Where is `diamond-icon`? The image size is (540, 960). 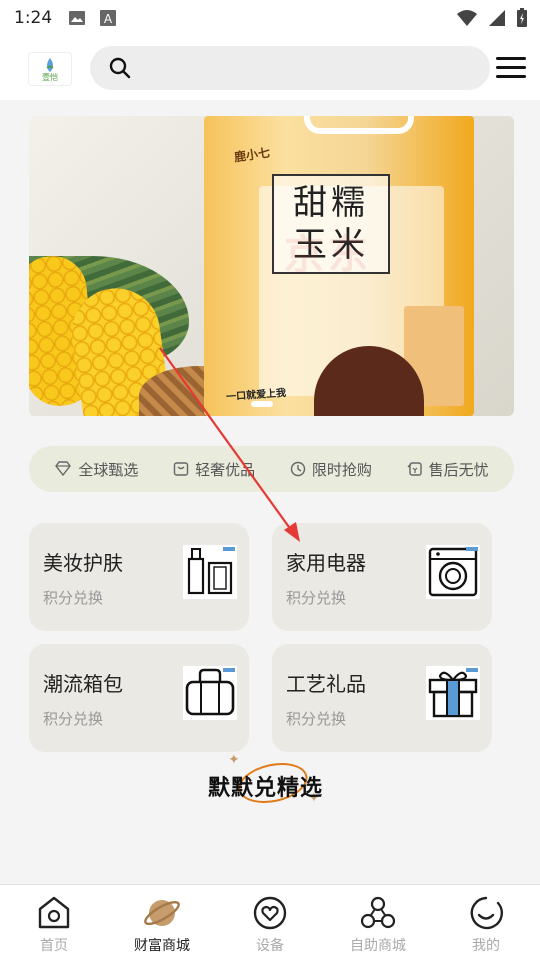
diamond-icon is located at coordinates (63, 469).